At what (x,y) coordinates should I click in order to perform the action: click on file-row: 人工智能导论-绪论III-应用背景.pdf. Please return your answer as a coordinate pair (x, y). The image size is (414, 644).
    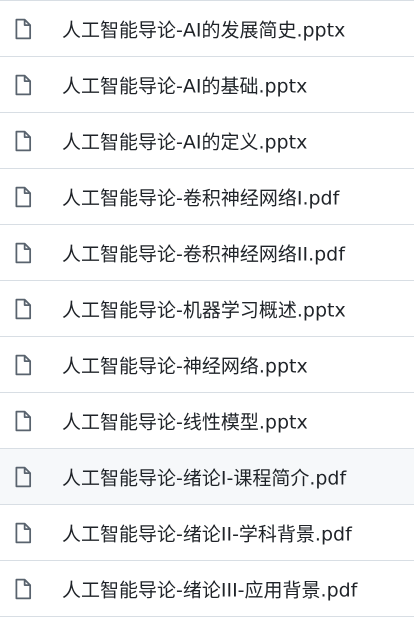
    Looking at the image, I should click on (207, 589).